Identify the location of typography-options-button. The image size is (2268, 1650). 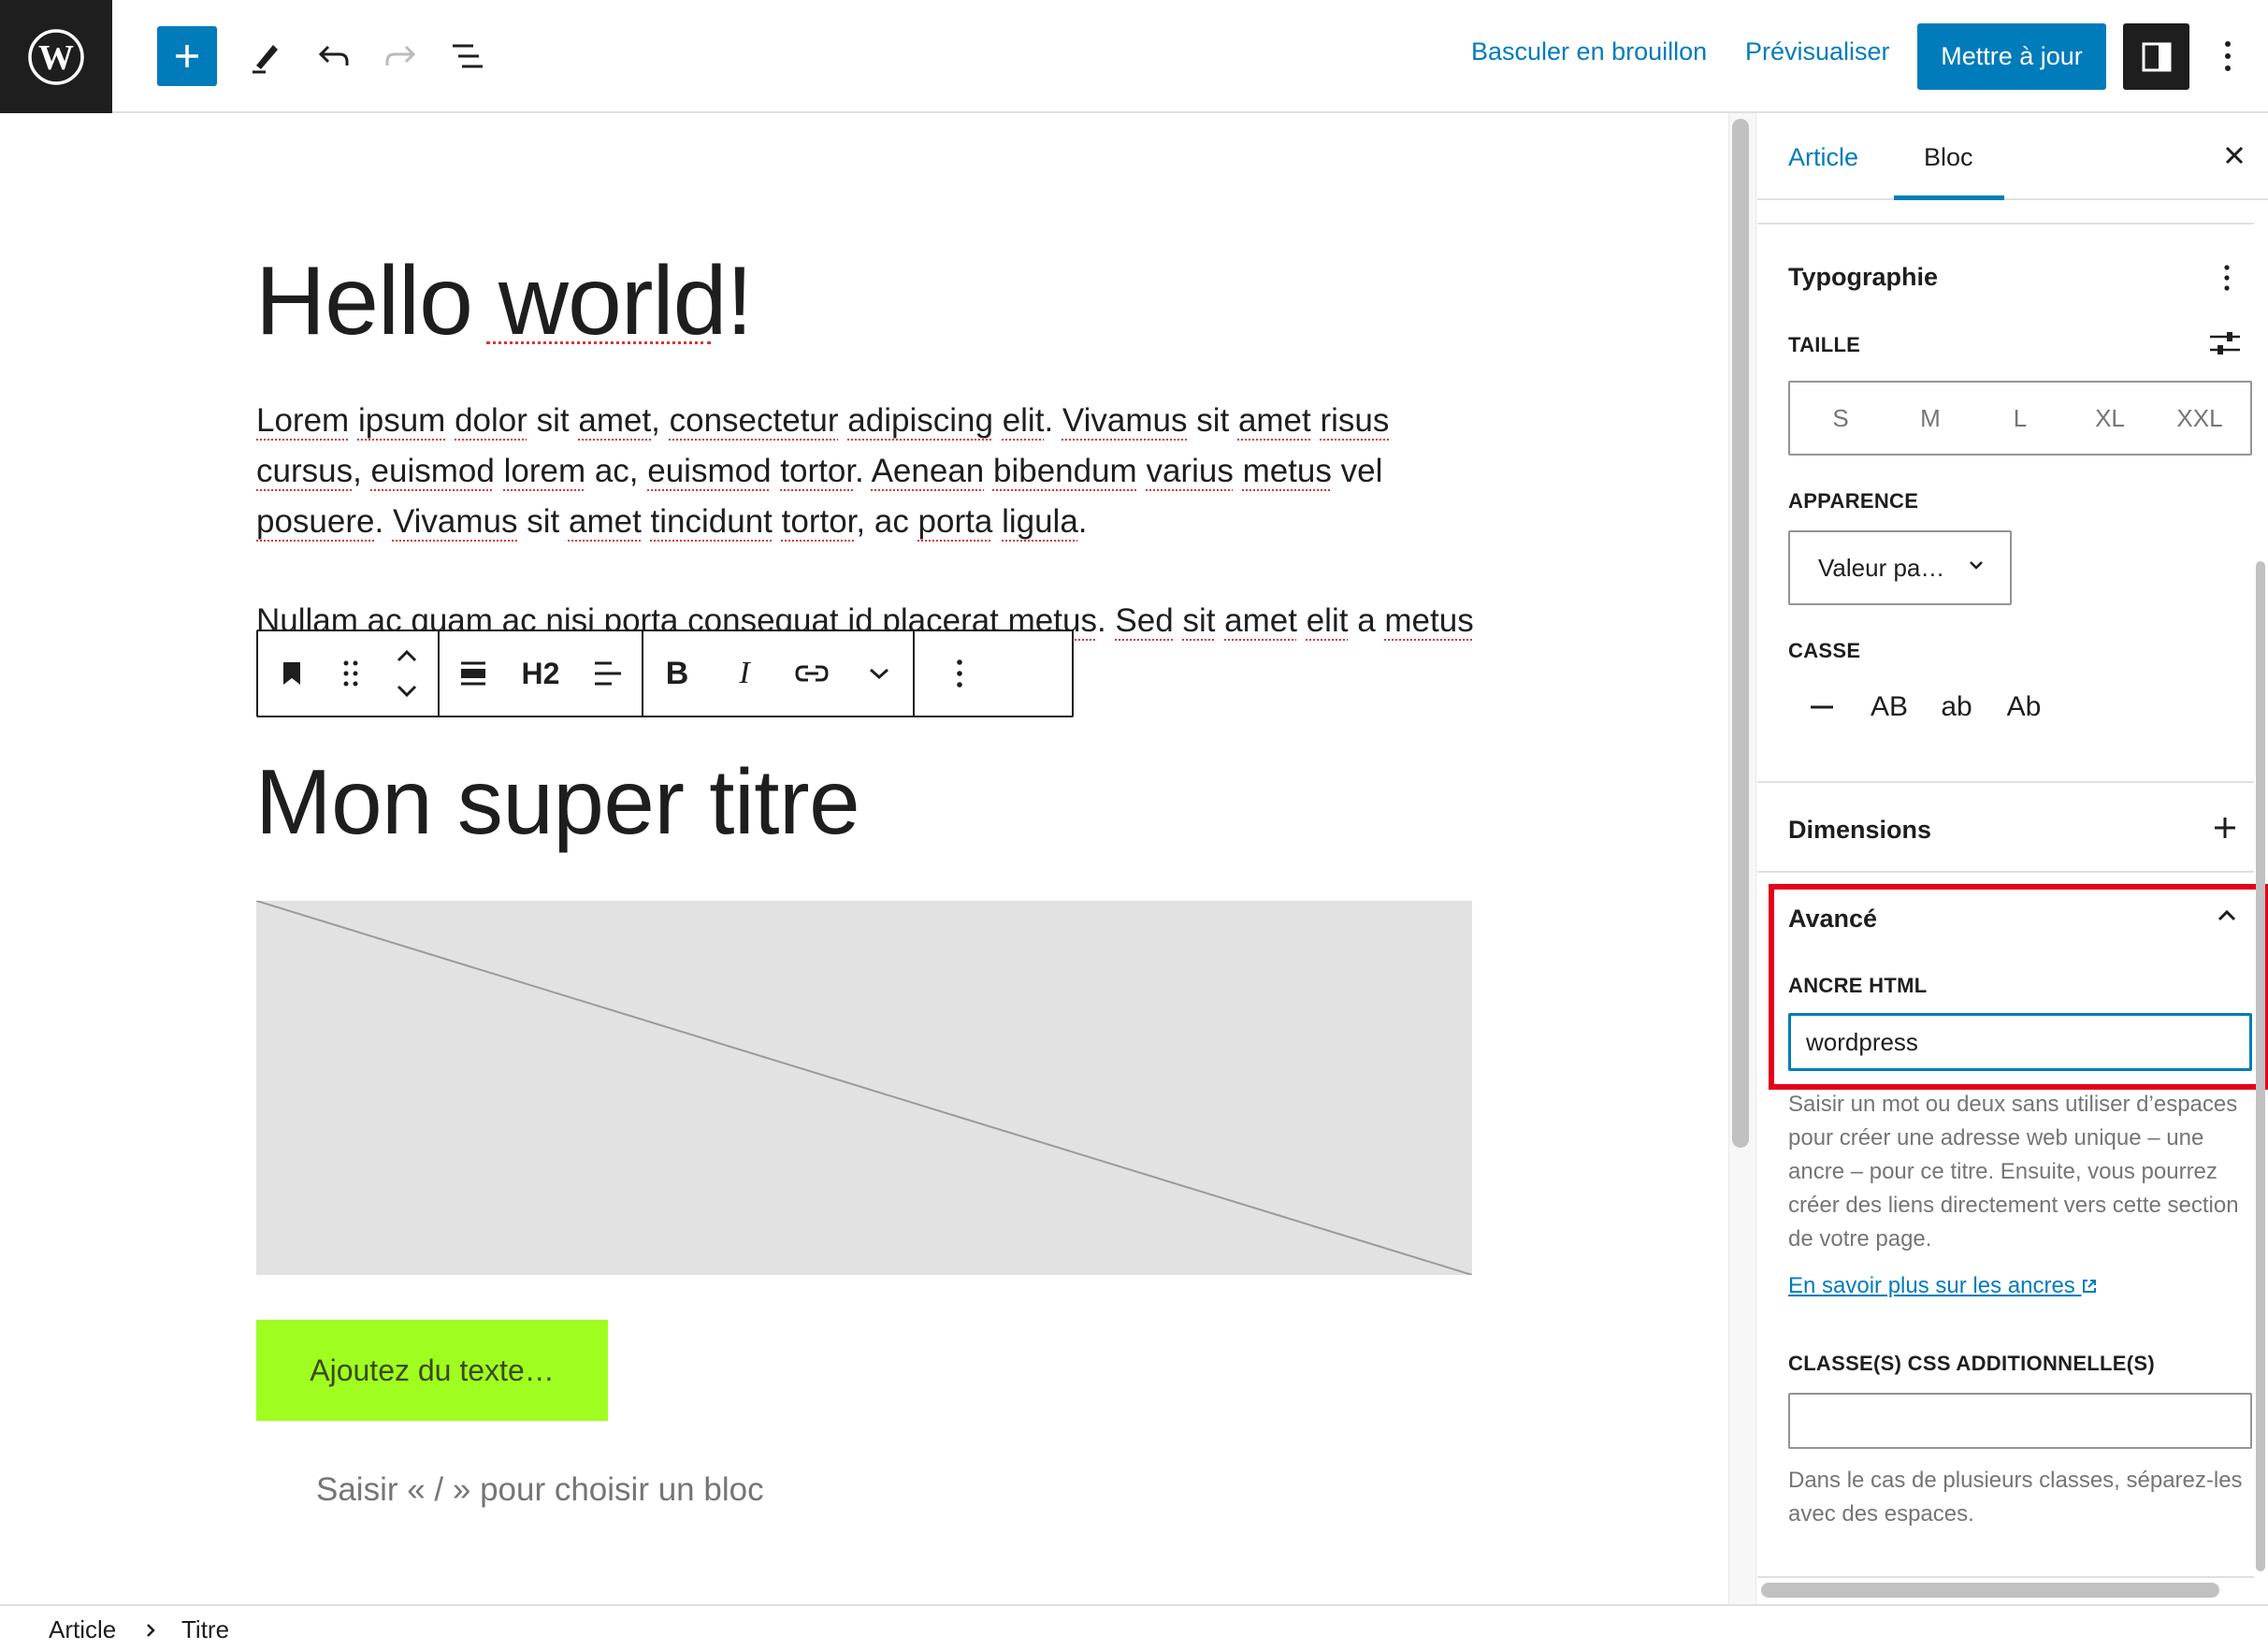
(2227, 278).